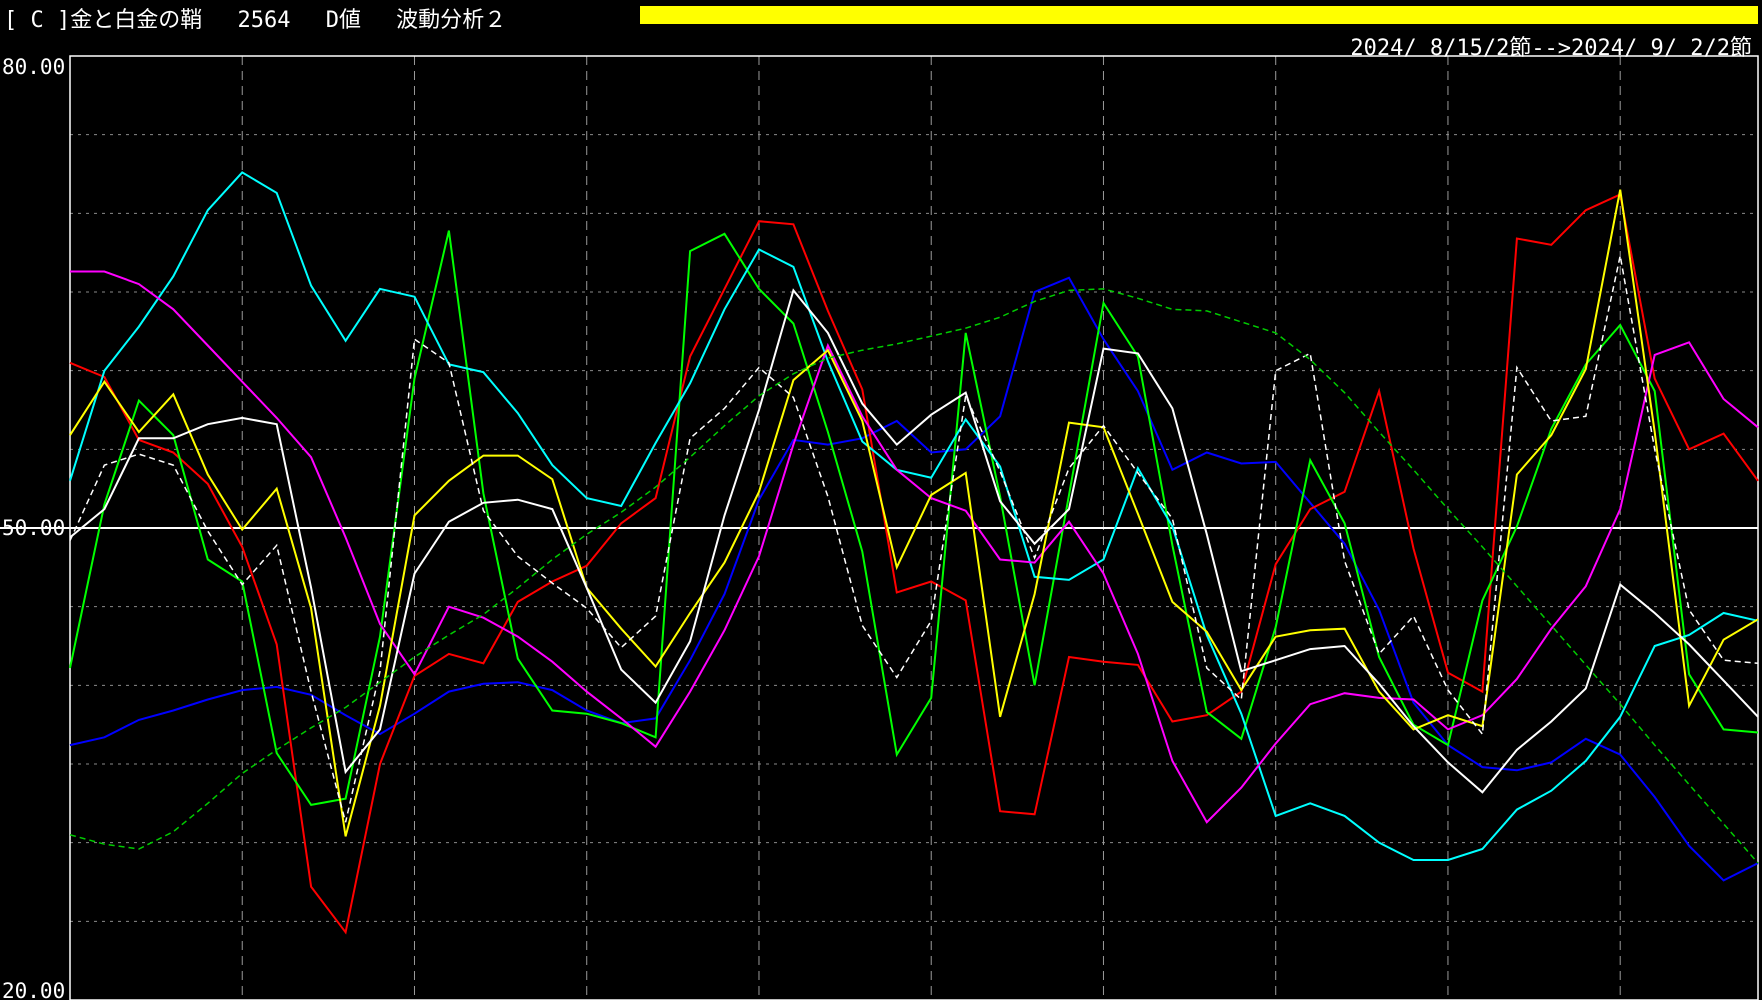 The height and width of the screenshot is (1000, 1762). Describe the element at coordinates (33, 67) in the screenshot. I see `y-tick-label: 80.00` at that location.